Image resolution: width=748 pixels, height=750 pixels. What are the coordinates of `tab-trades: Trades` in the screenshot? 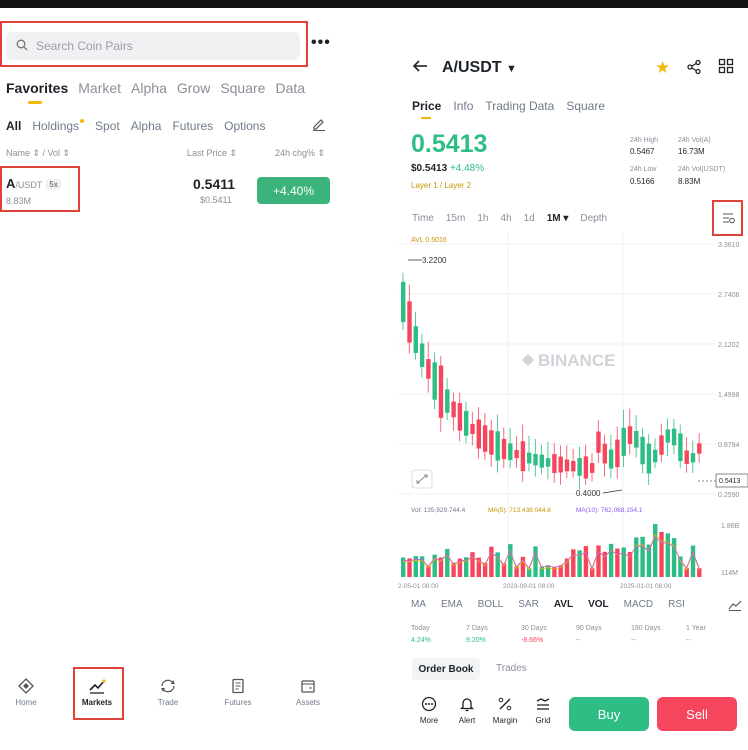 It's located at (511, 668).